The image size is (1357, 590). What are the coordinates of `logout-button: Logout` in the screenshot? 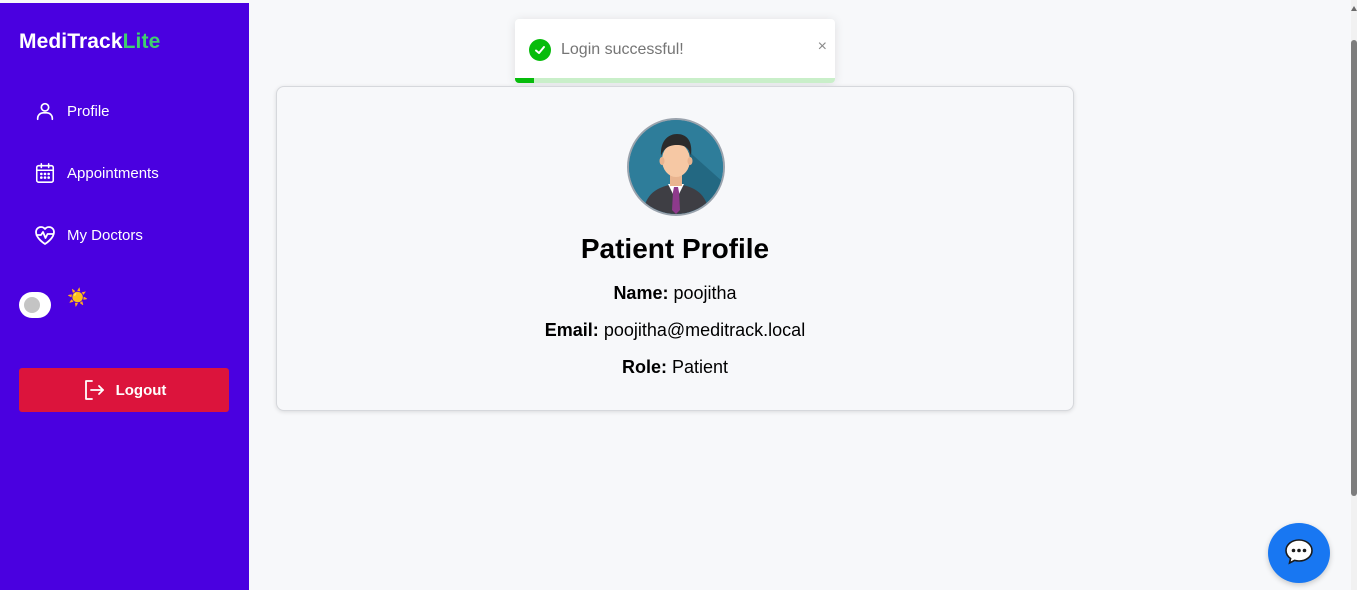 It's located at (124, 390).